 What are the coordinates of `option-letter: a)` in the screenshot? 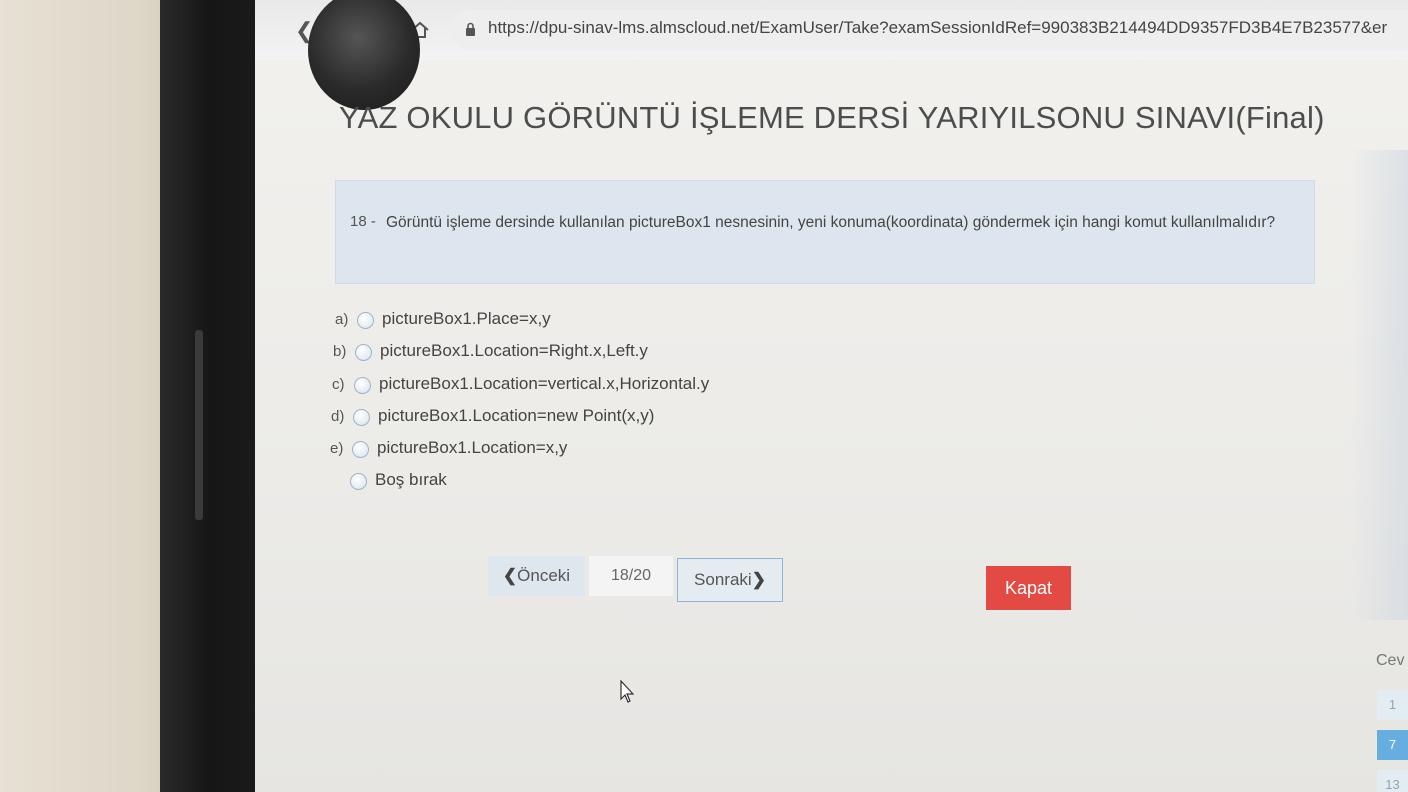 It's located at (342, 319).